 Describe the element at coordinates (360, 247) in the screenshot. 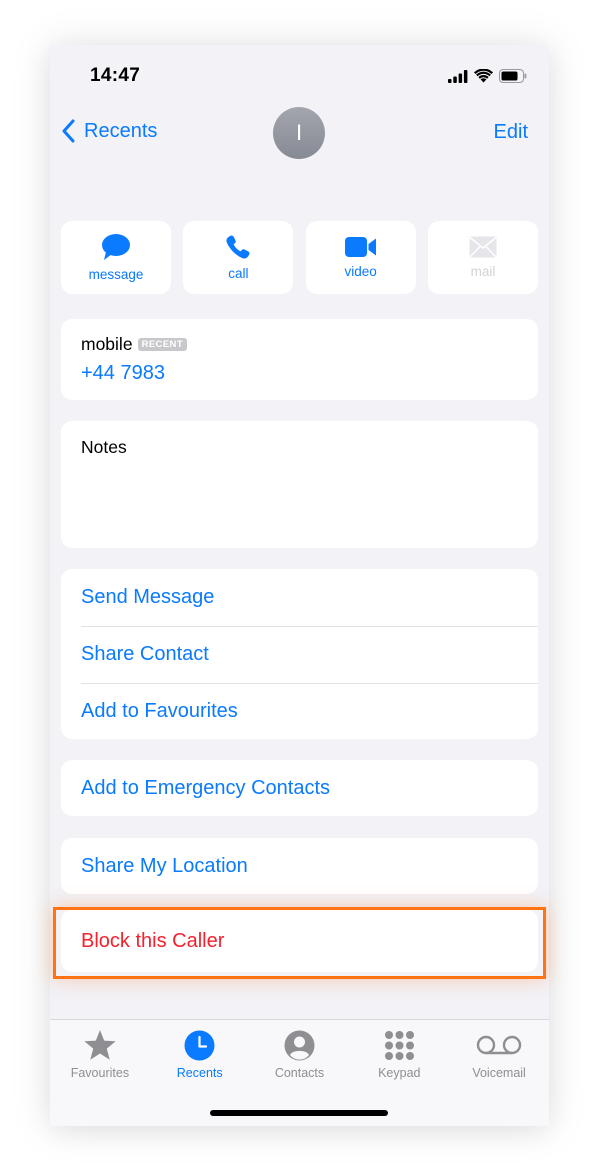

I see `video-camera-icon` at that location.